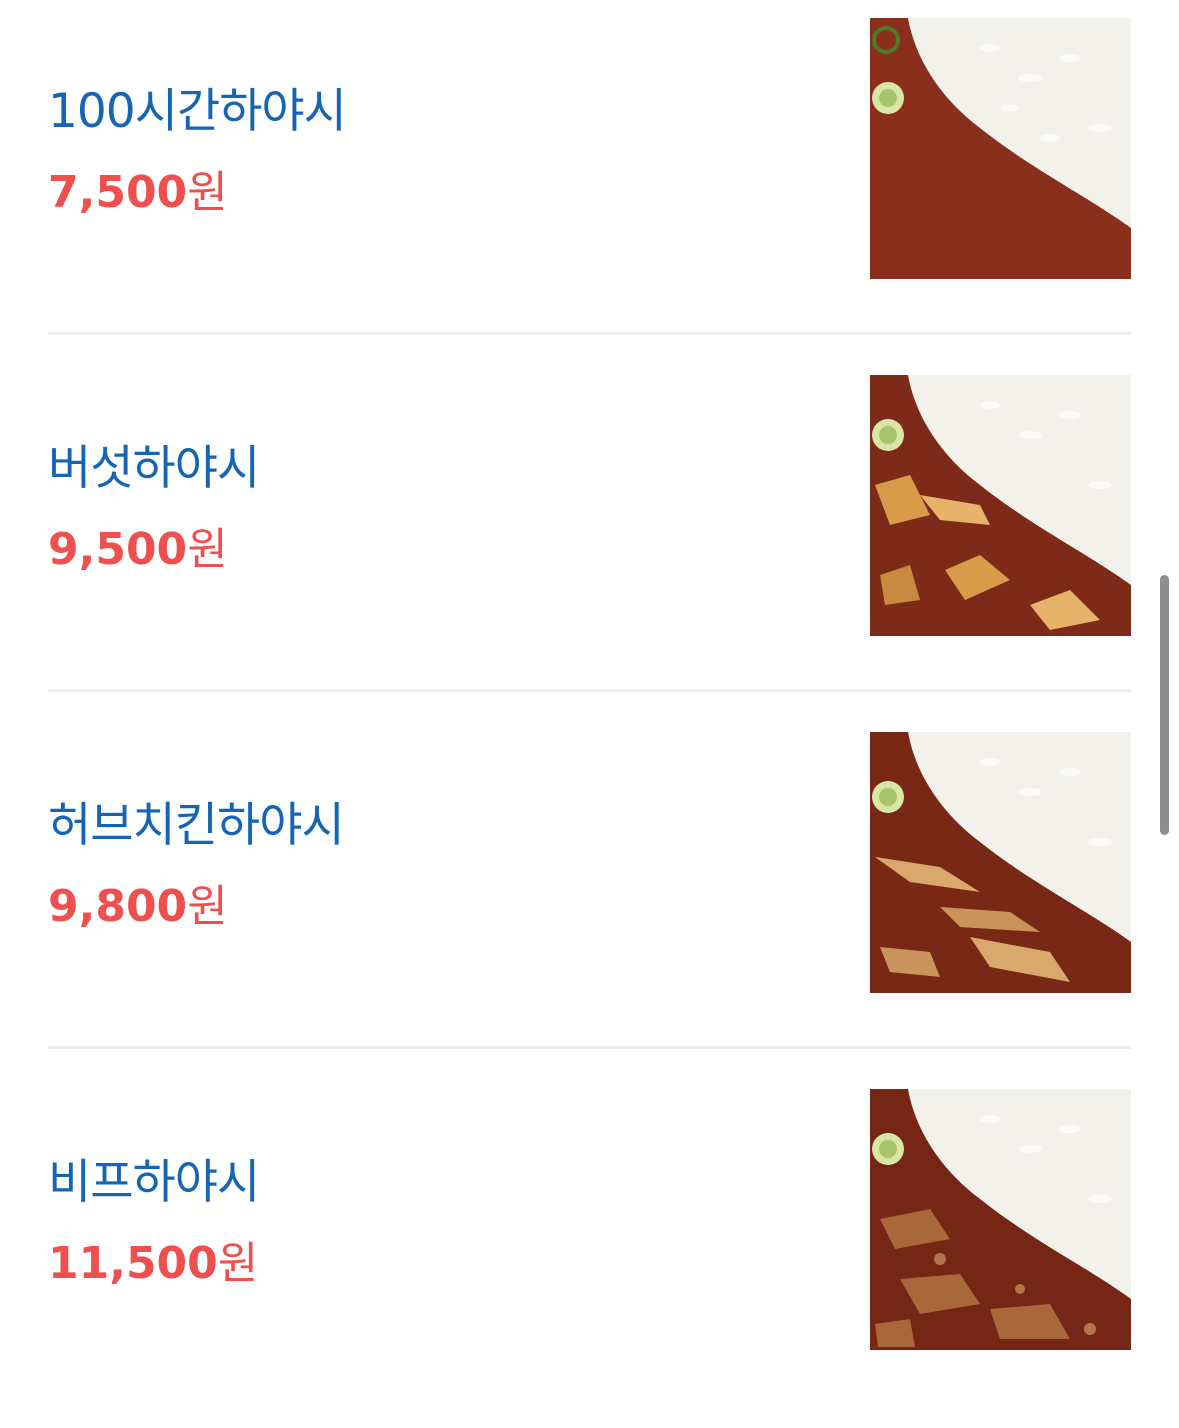  Describe the element at coordinates (138, 906) in the screenshot. I see `menu-item-price: 9,800원` at that location.